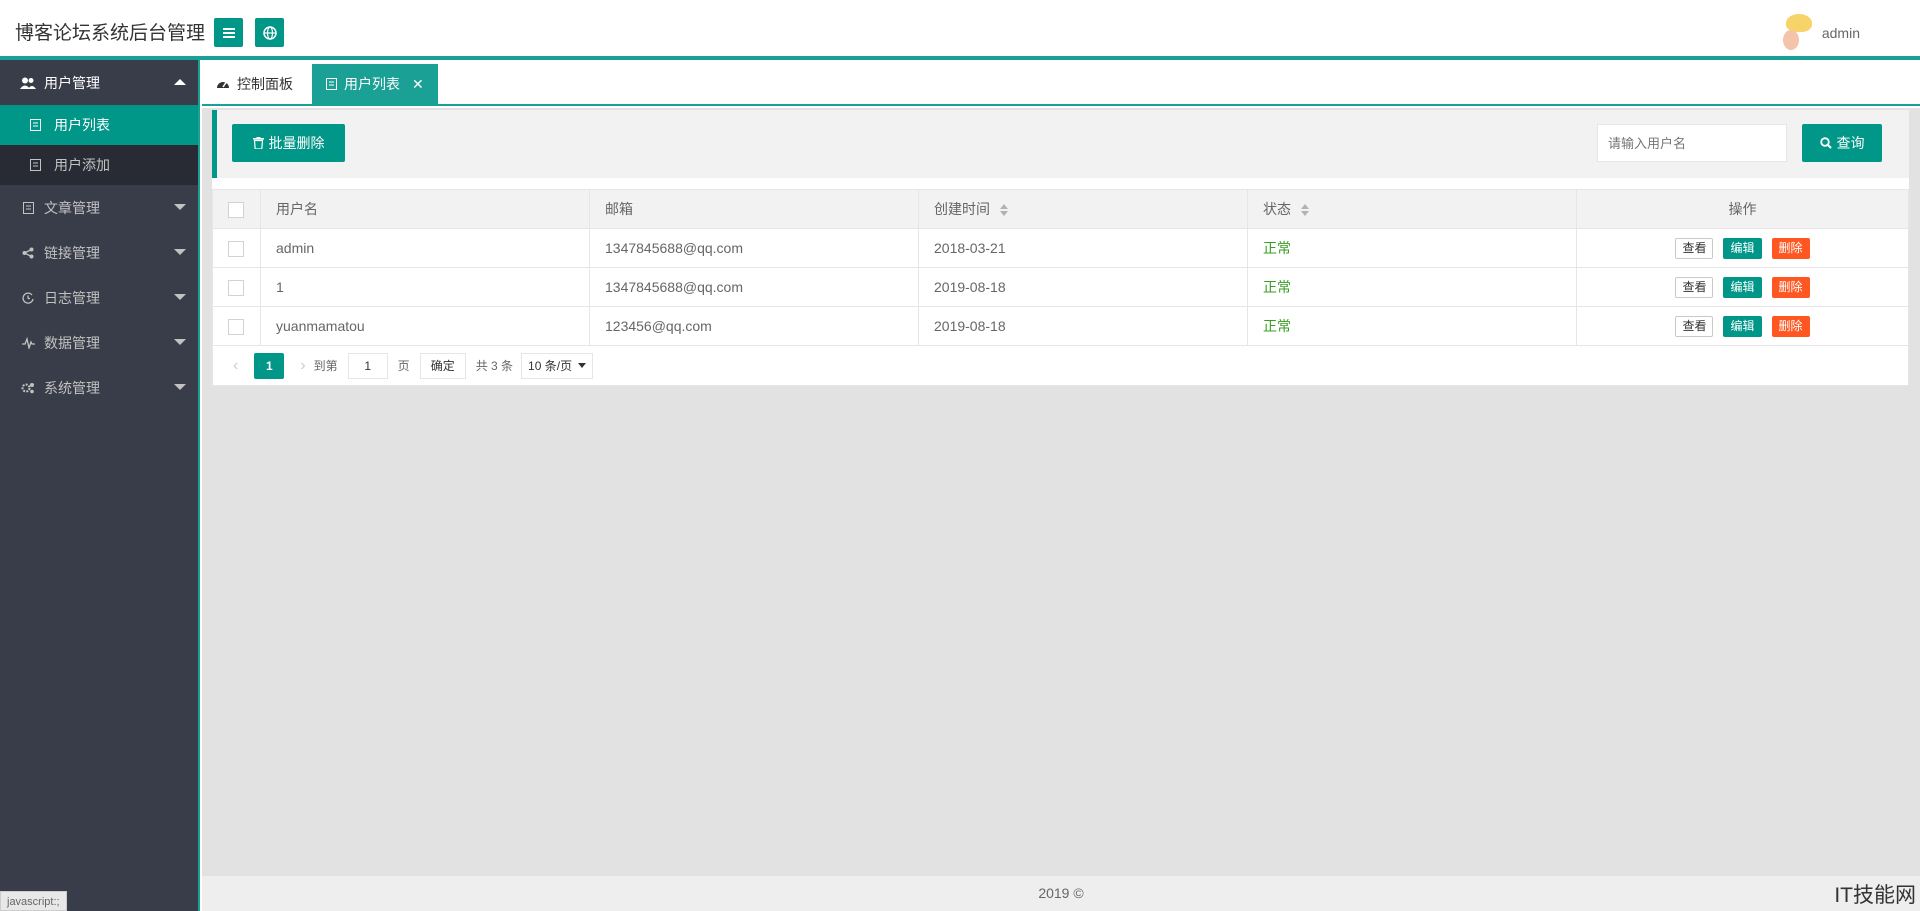  I want to click on goto-confirm-button: 确定, so click(442, 365).